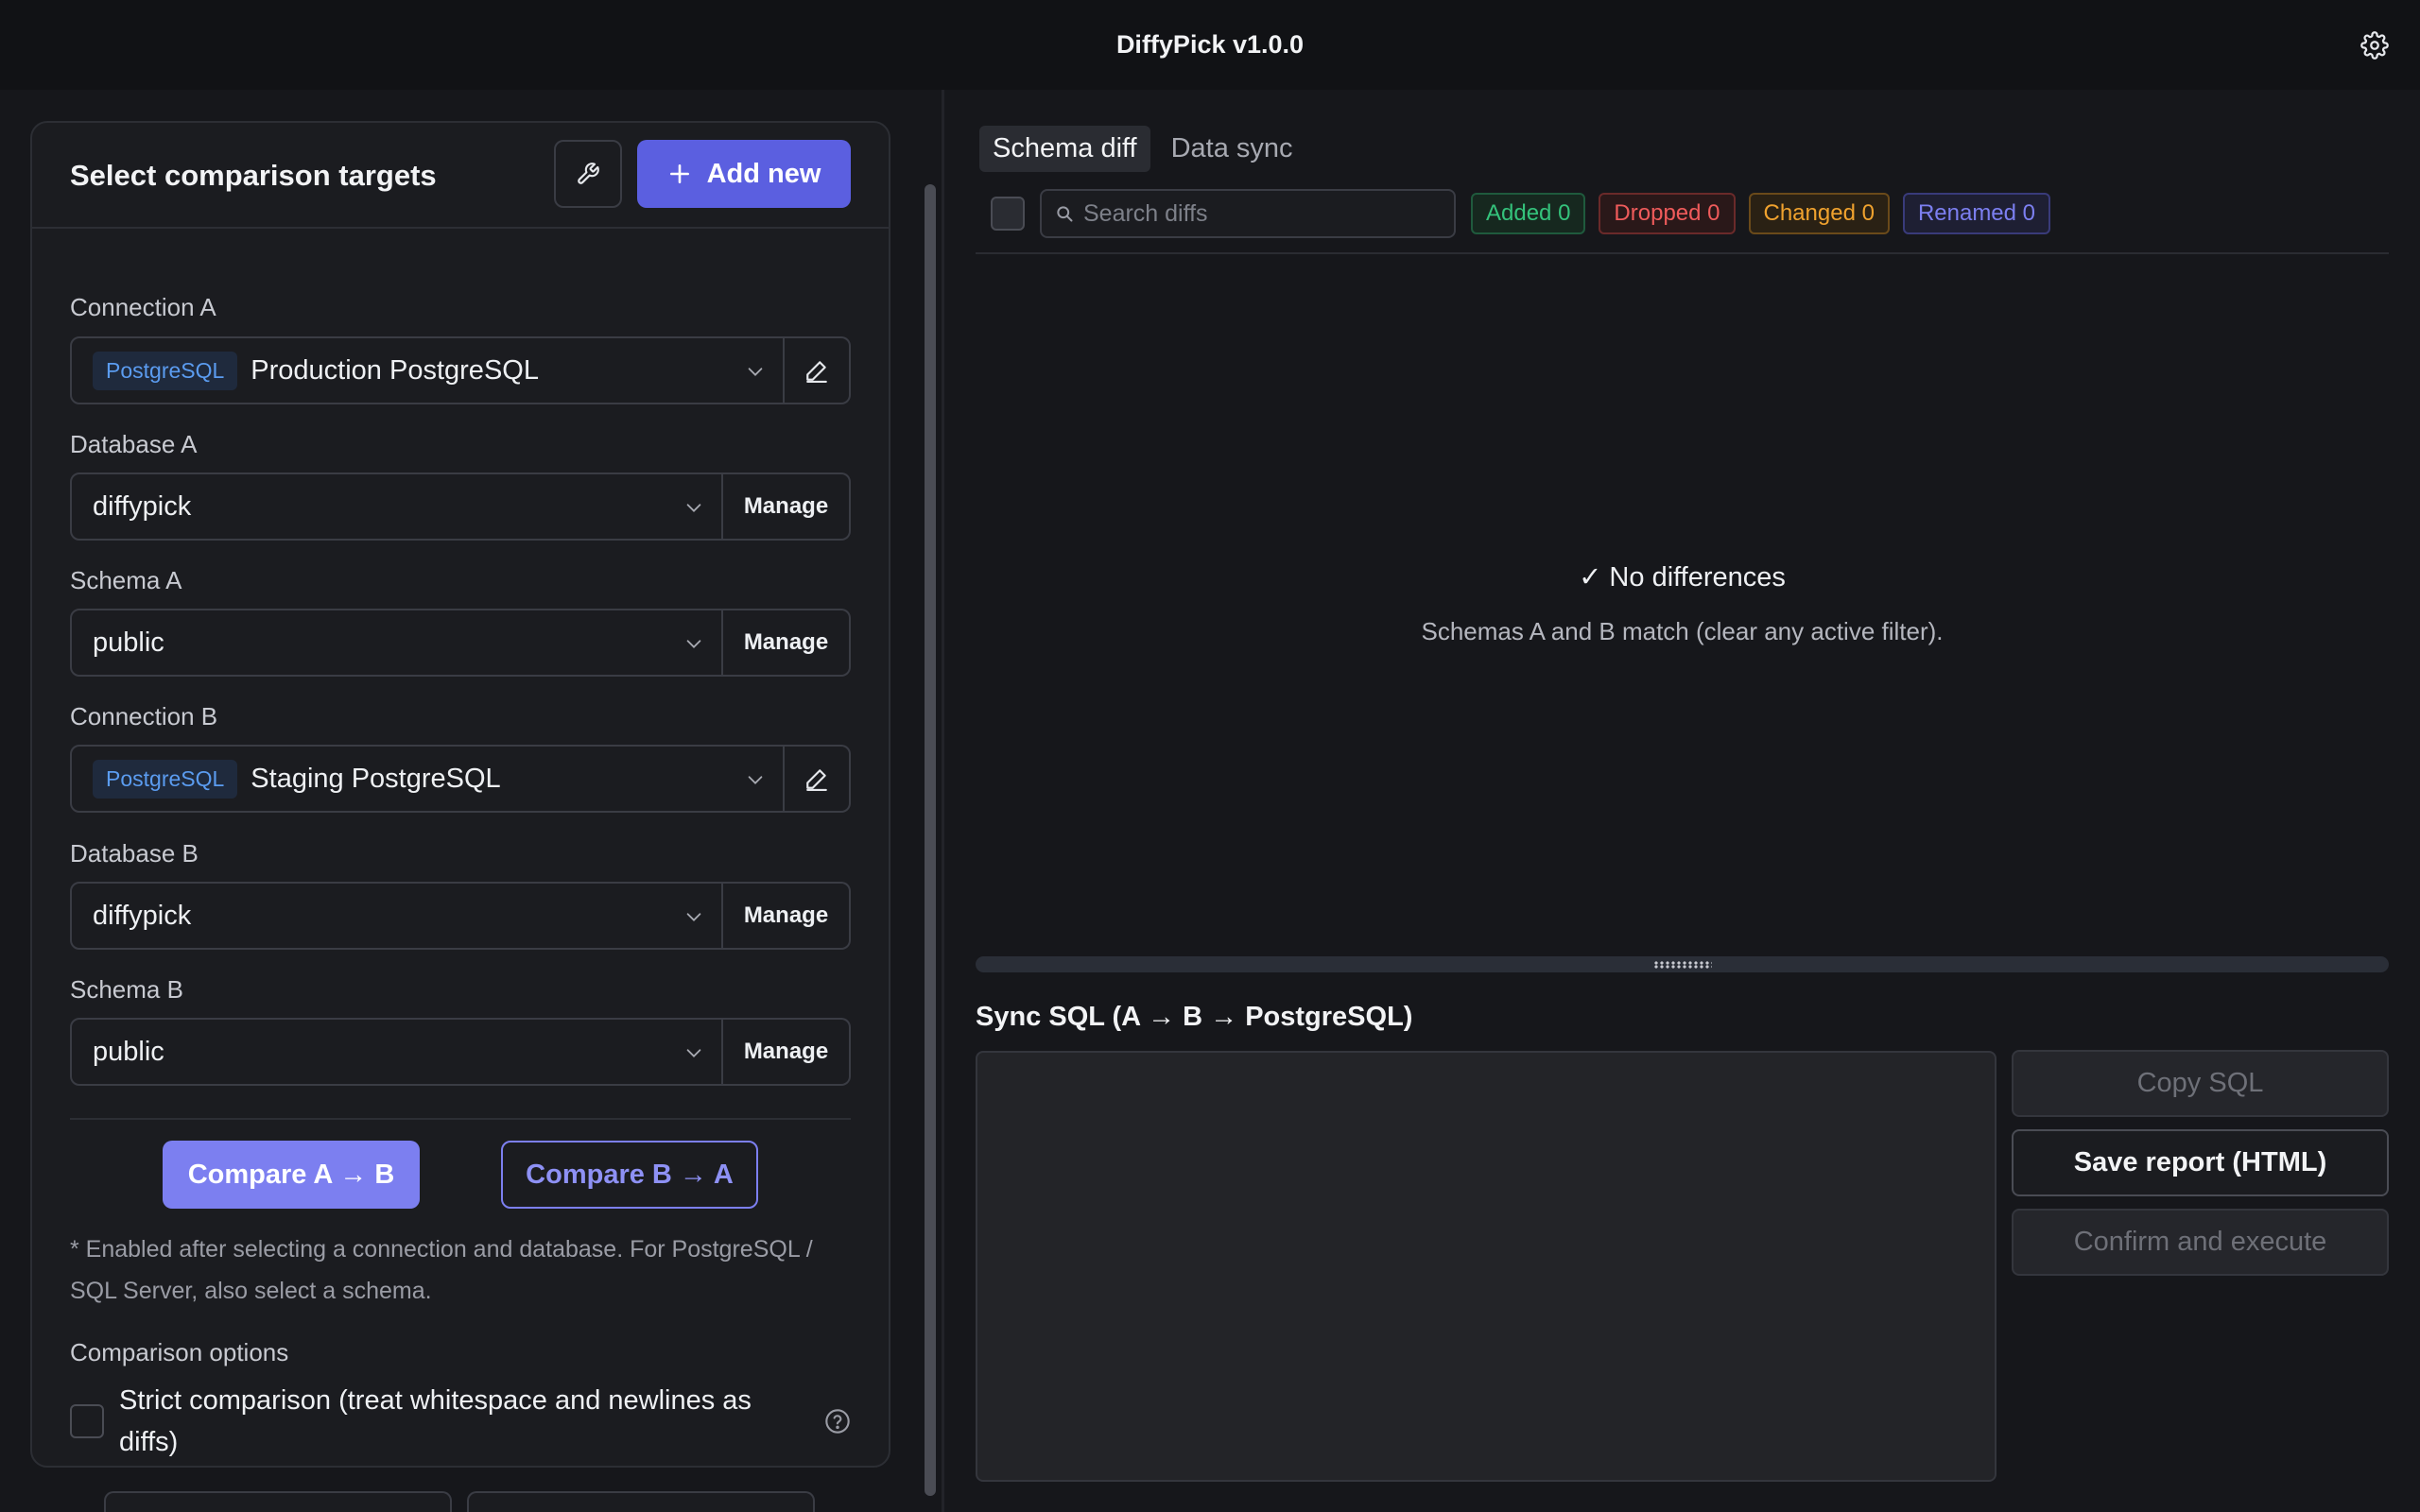 This screenshot has height=1512, width=2420. I want to click on added-filter-badge: Added 0, so click(1528, 213).